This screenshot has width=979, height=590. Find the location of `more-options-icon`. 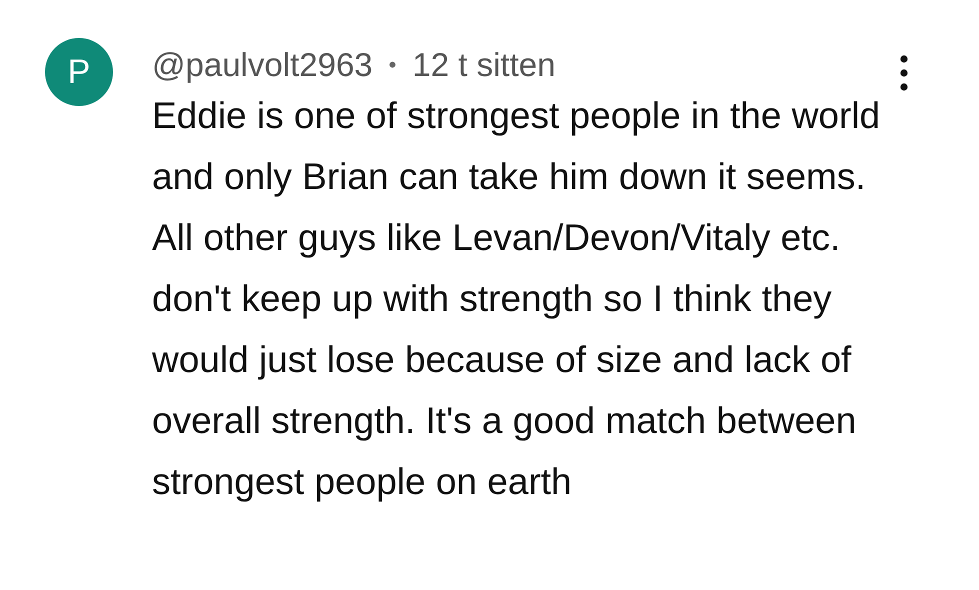

more-options-icon is located at coordinates (904, 73).